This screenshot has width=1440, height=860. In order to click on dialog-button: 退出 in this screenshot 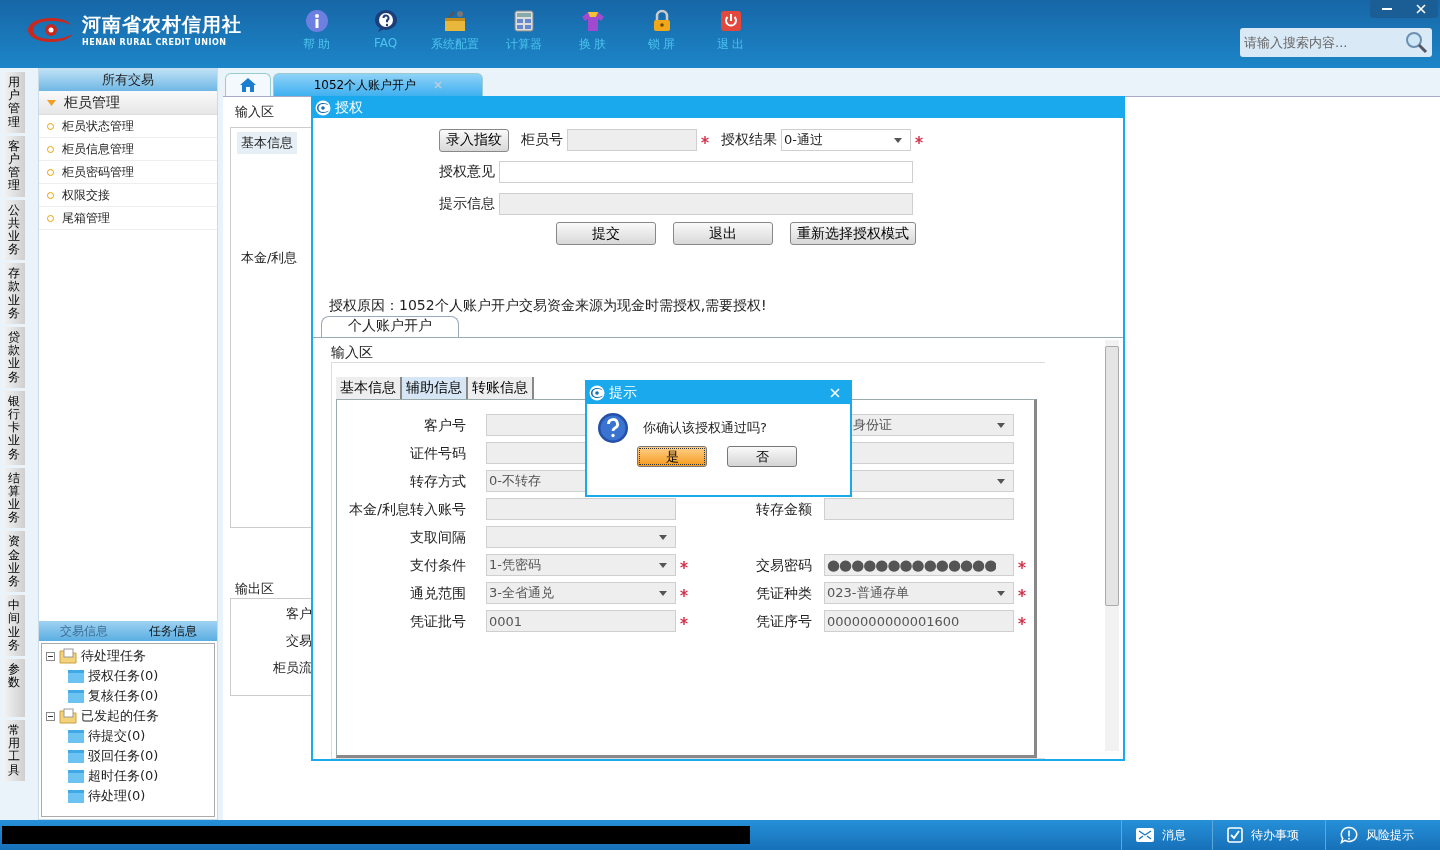, I will do `click(723, 233)`.